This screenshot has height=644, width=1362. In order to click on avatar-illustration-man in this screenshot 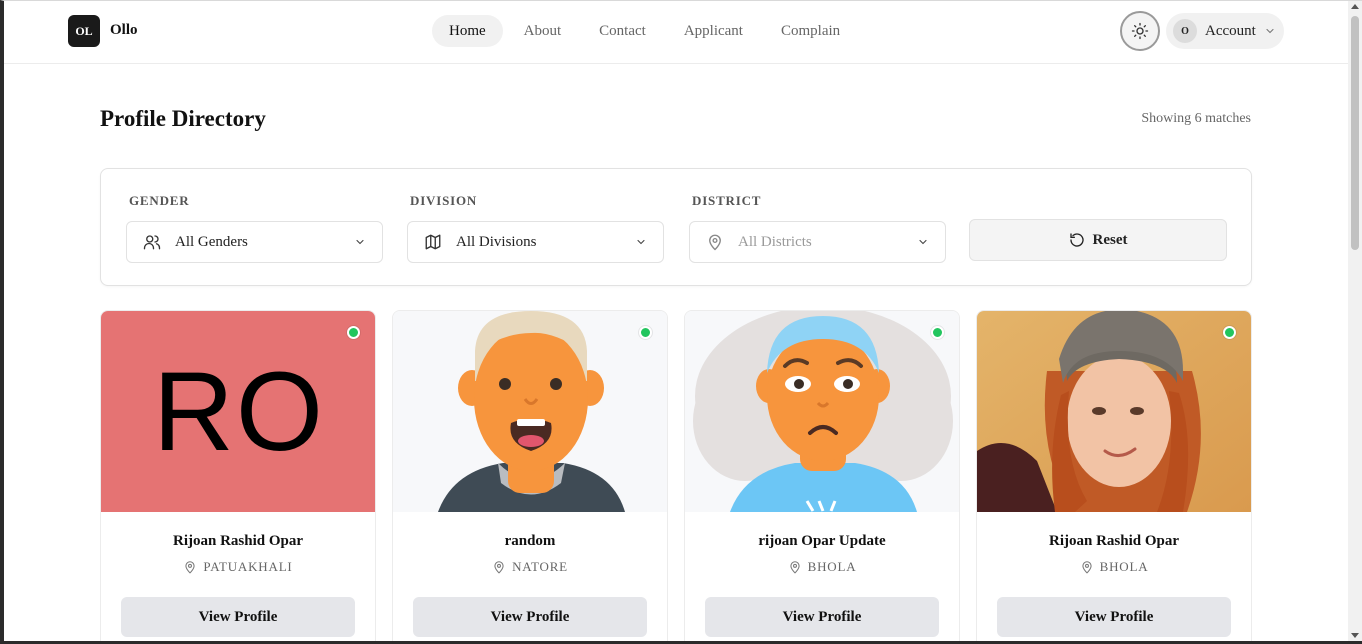, I will do `click(530, 411)`.